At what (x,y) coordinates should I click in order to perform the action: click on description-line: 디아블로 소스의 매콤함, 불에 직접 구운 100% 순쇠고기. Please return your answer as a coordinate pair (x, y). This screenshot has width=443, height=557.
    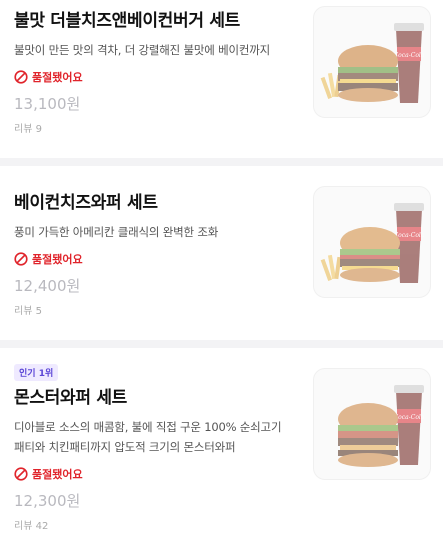
    Looking at the image, I should click on (148, 427).